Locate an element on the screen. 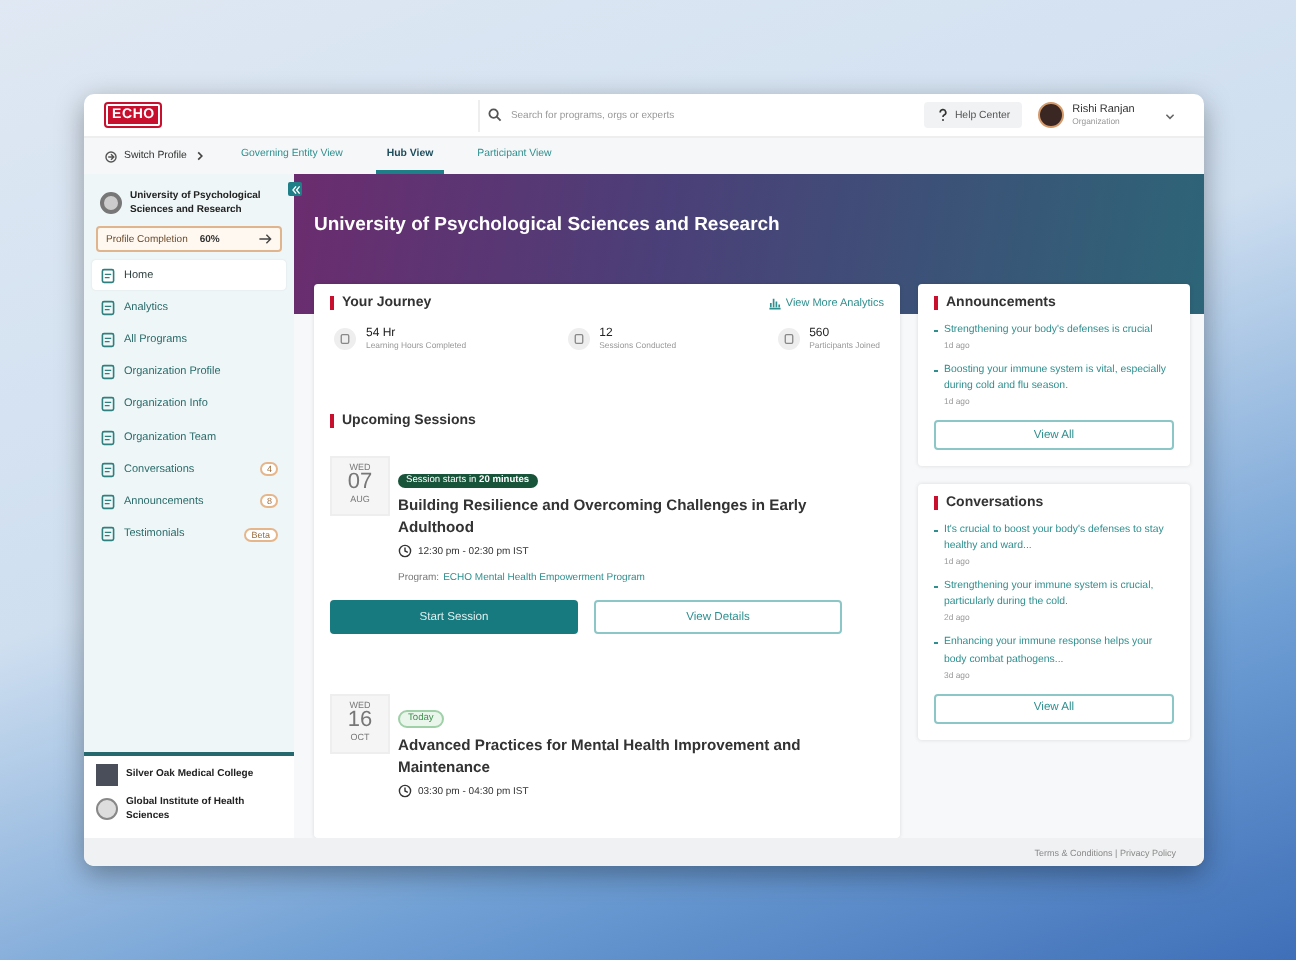 This screenshot has height=960, width=1296. search-icon is located at coordinates (495, 115).